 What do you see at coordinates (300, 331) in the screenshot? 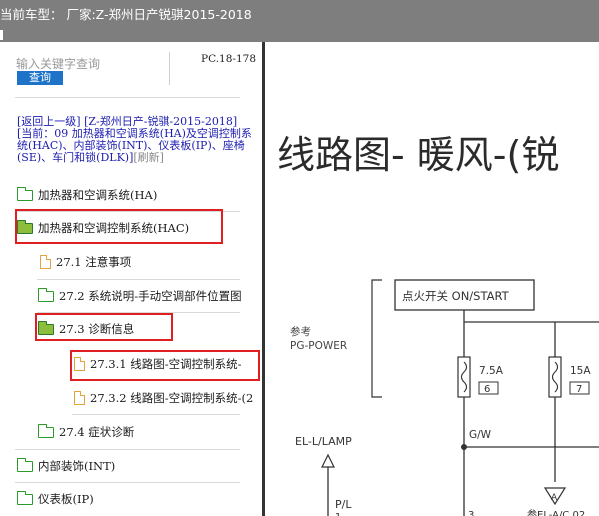
I see `reference-label: 参考` at bounding box center [300, 331].